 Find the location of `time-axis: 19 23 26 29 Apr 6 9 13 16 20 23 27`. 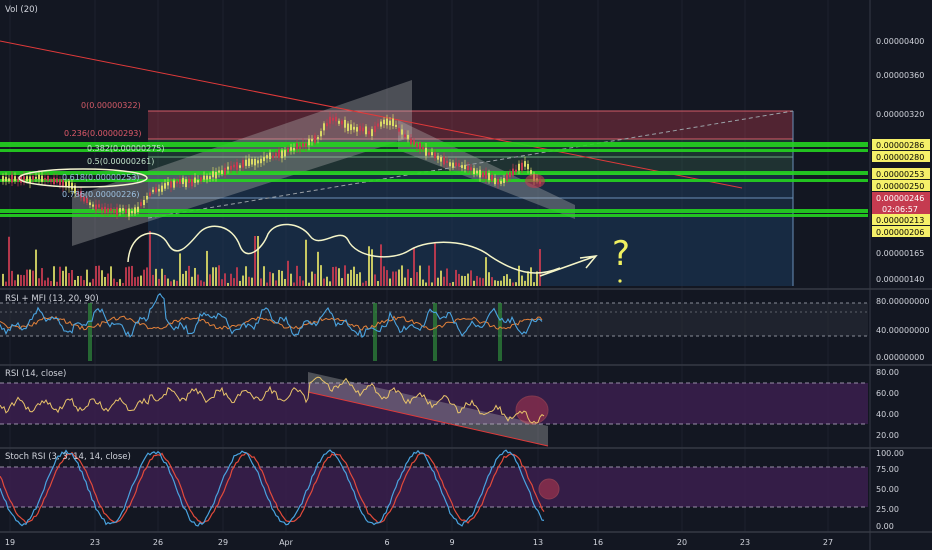

time-axis: 19 23 26 29 Apr 6 9 13 16 20 23 27 is located at coordinates (419, 542).